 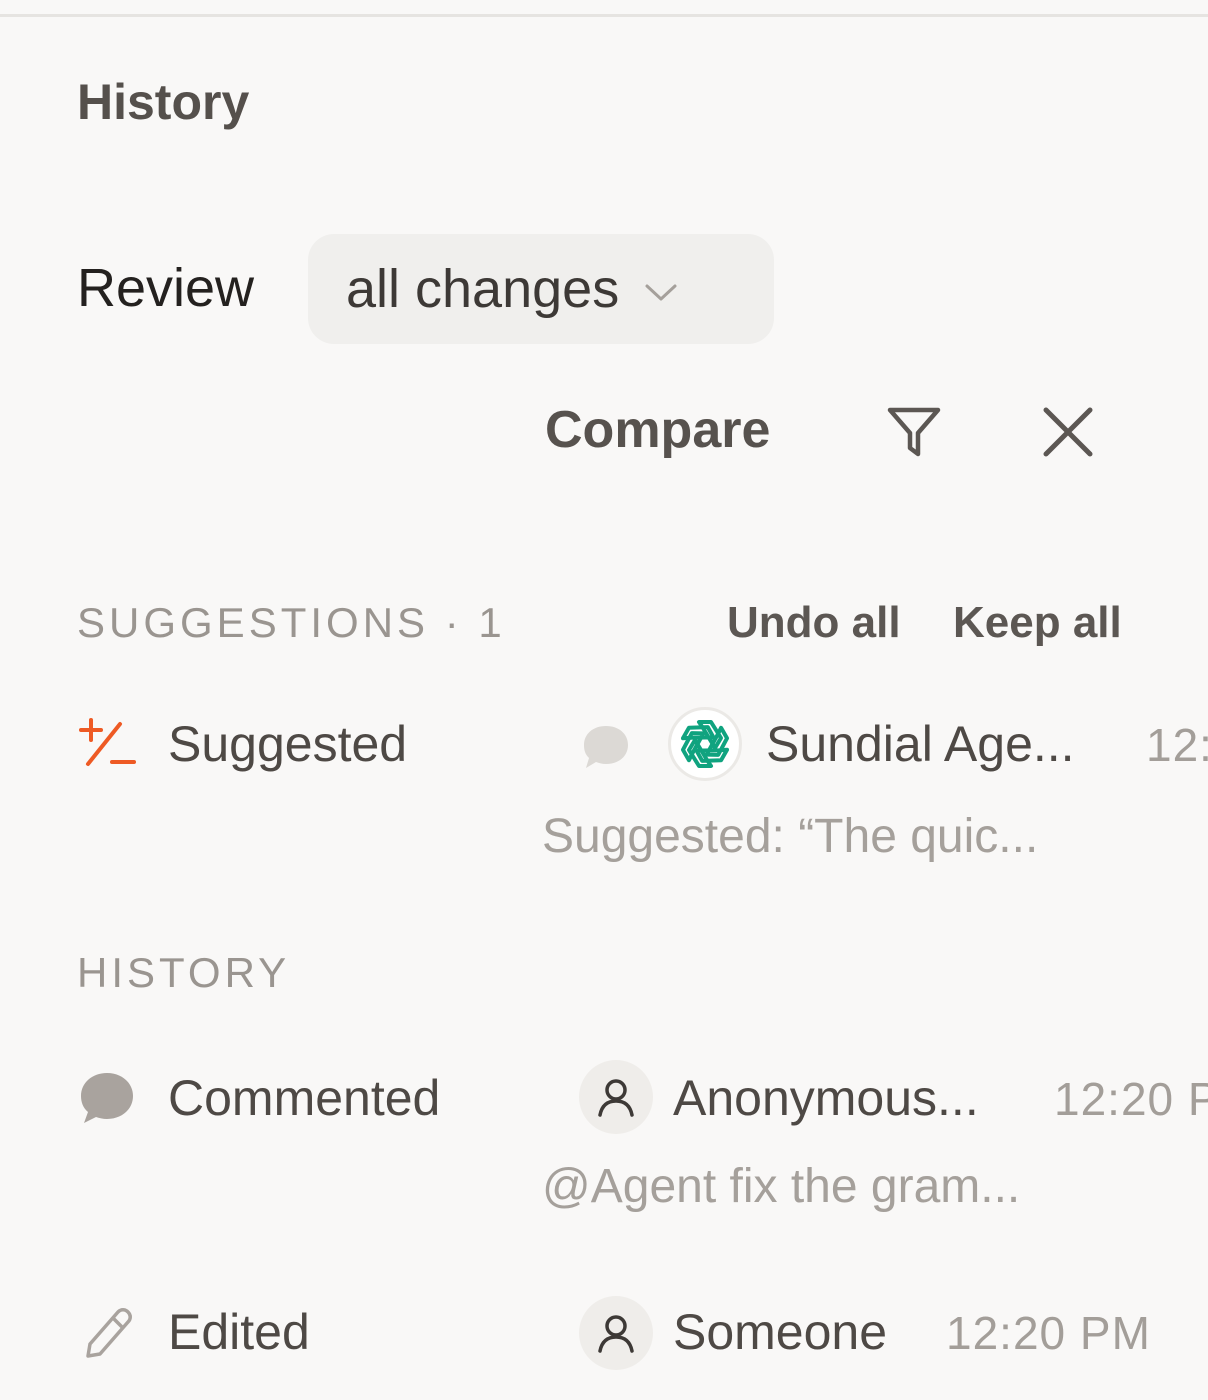 I want to click on close-button, so click(x=1068, y=432).